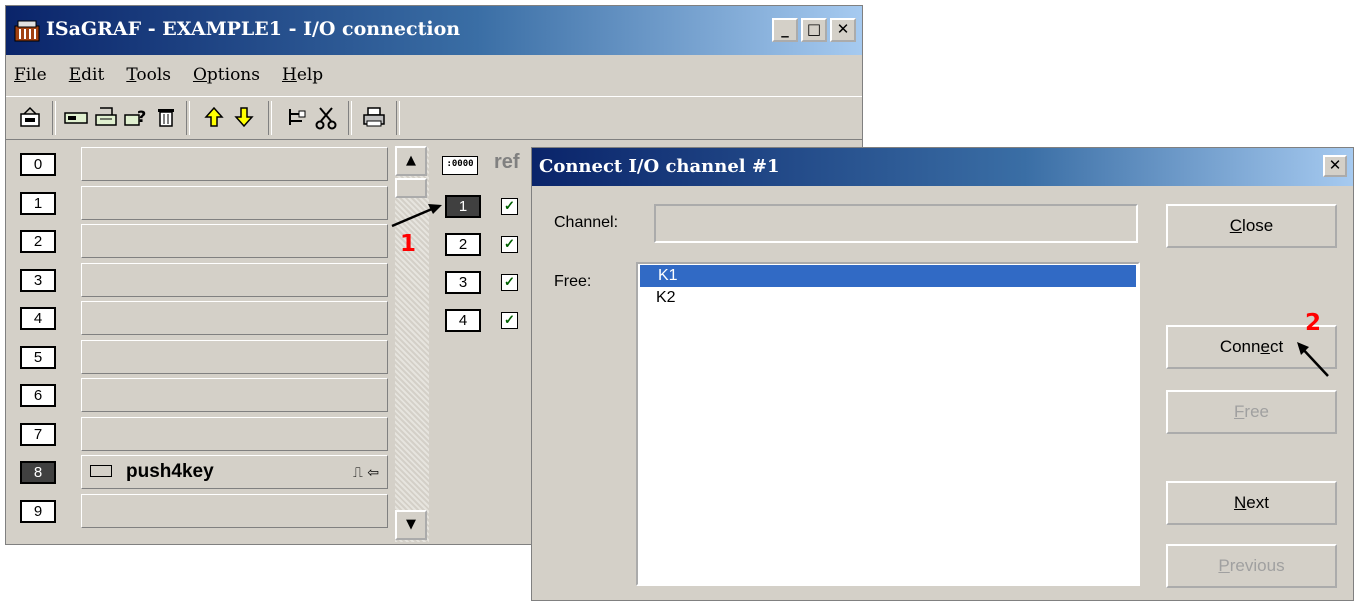  I want to click on menu-options: Options, so click(226, 75).